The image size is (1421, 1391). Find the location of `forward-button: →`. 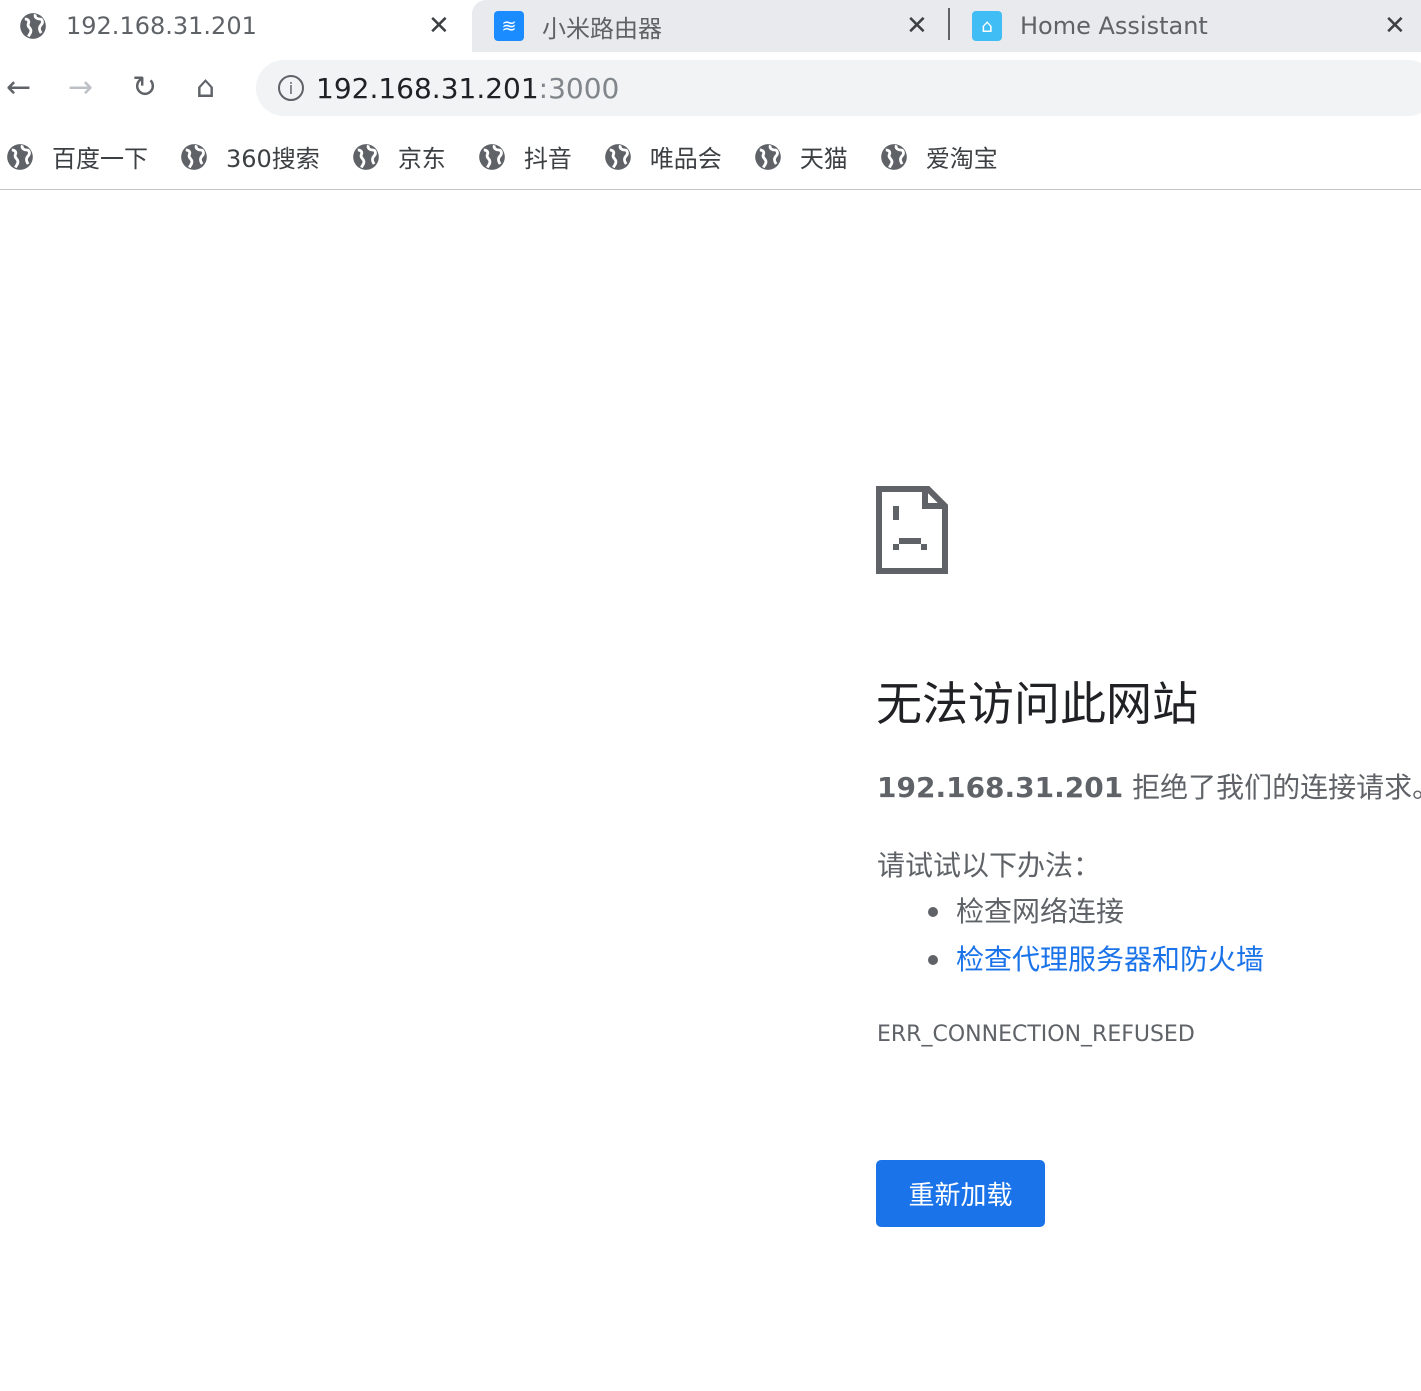

forward-button: → is located at coordinates (80, 87).